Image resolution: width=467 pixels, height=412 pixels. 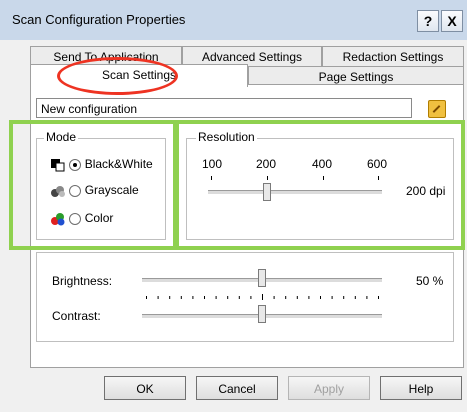 I want to click on contrast-label: Contrast:, so click(x=76, y=316).